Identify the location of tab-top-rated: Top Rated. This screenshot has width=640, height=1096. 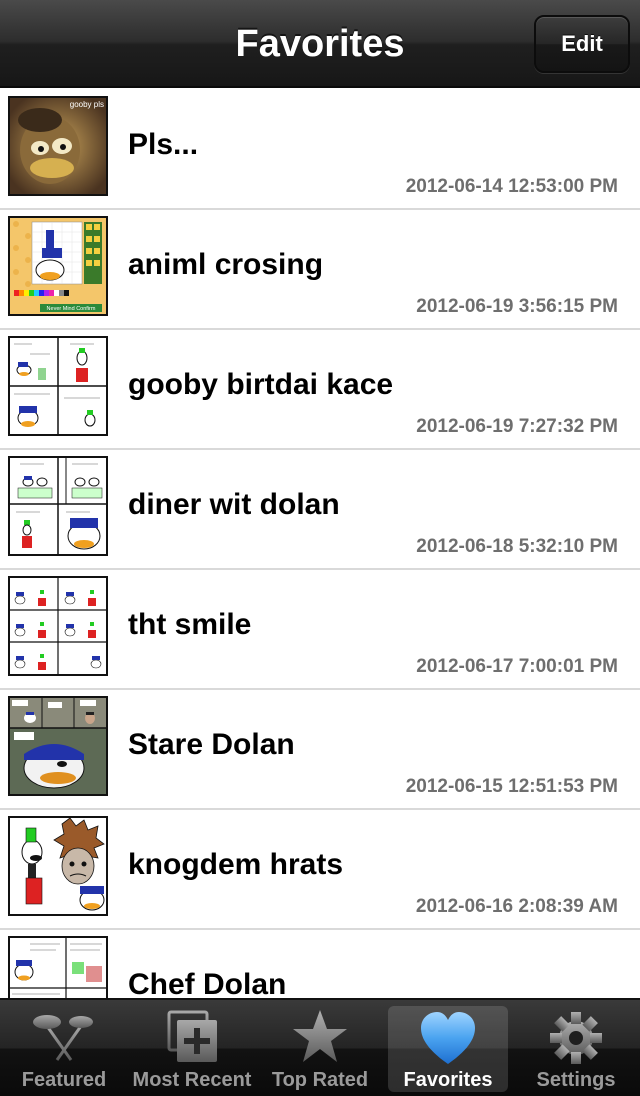
(320, 1048).